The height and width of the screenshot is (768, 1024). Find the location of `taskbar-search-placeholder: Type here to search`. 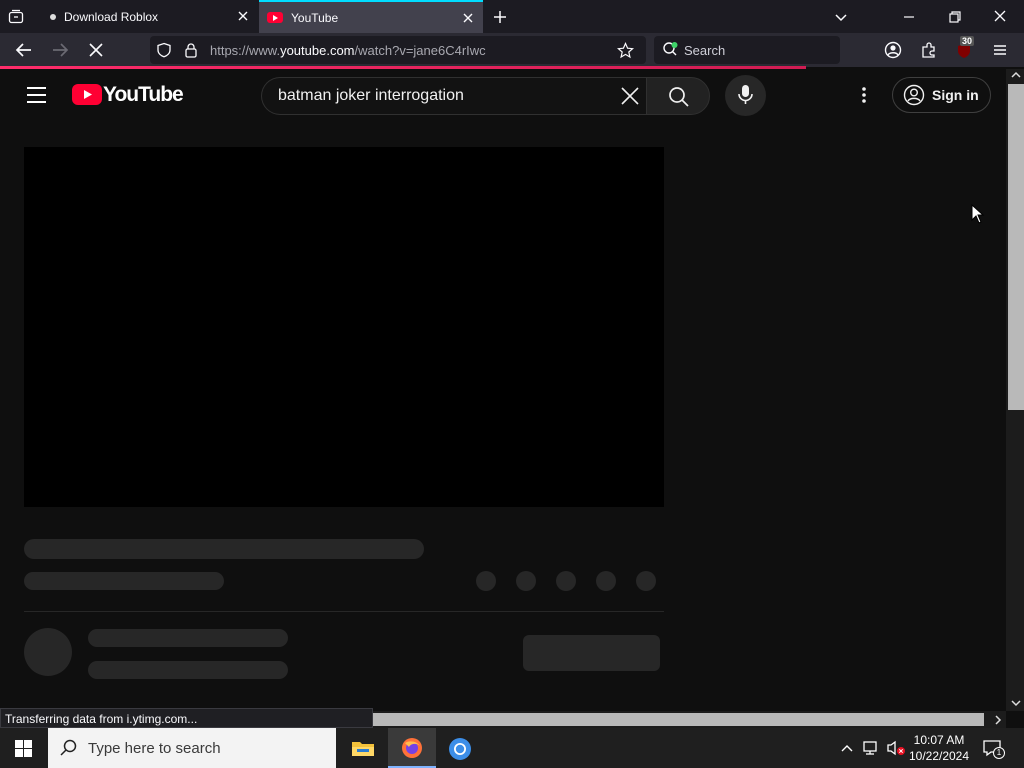

taskbar-search-placeholder: Type here to search is located at coordinates (154, 748).